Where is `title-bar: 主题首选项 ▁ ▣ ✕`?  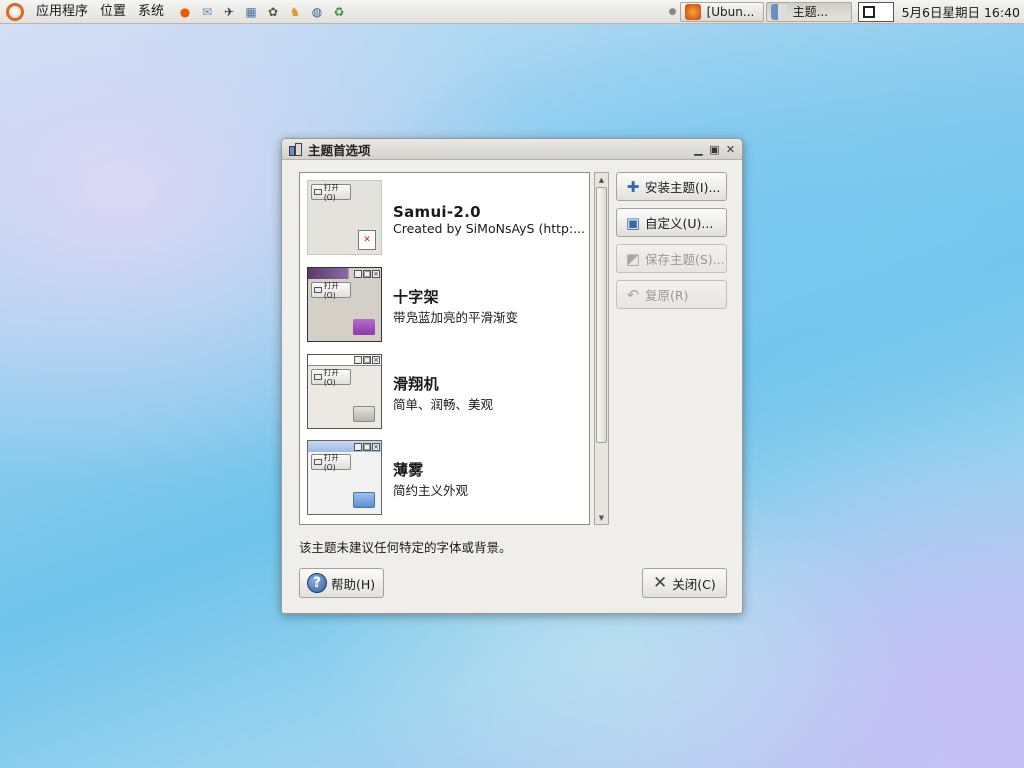
title-bar: 主题首选项 ▁ ▣ ✕ is located at coordinates (512, 149).